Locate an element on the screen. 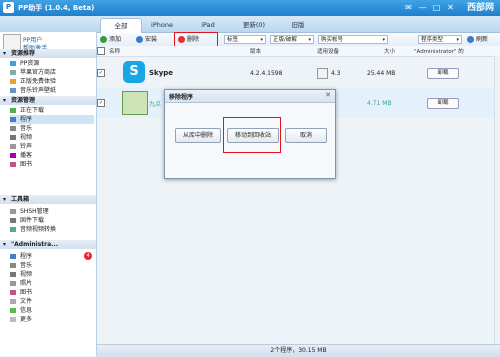 The image size is (500, 357). cancel-button: 取消 is located at coordinates (306, 135).